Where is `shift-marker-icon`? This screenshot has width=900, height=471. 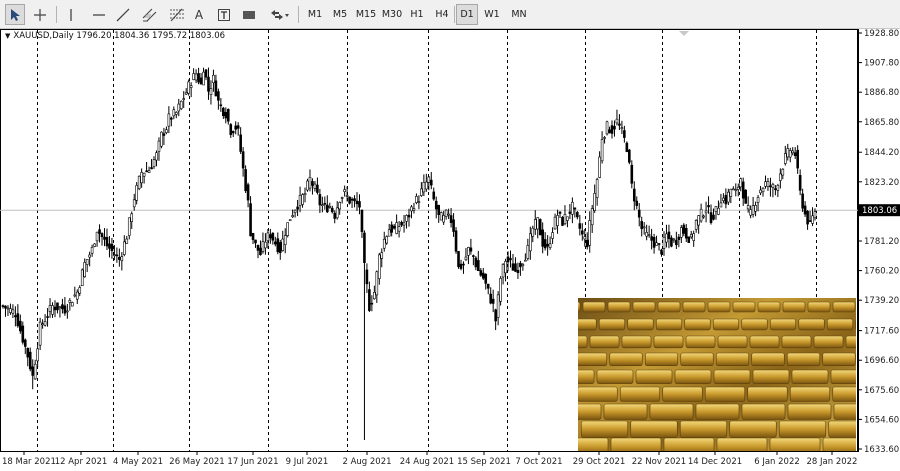 shift-marker-icon is located at coordinates (684, 33).